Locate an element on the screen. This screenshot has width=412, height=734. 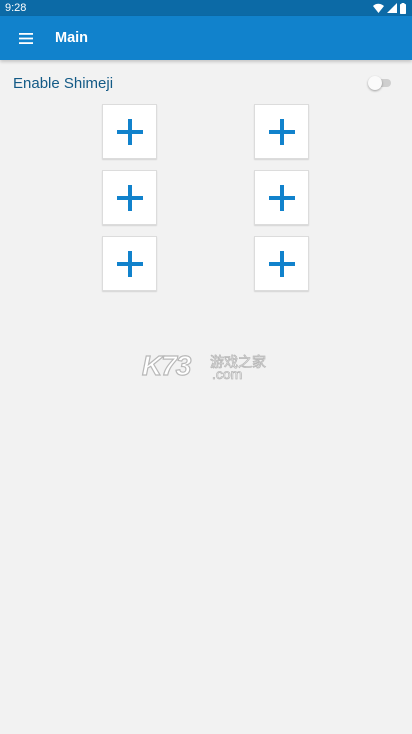
watermark-main: K73 is located at coordinates (166, 365).